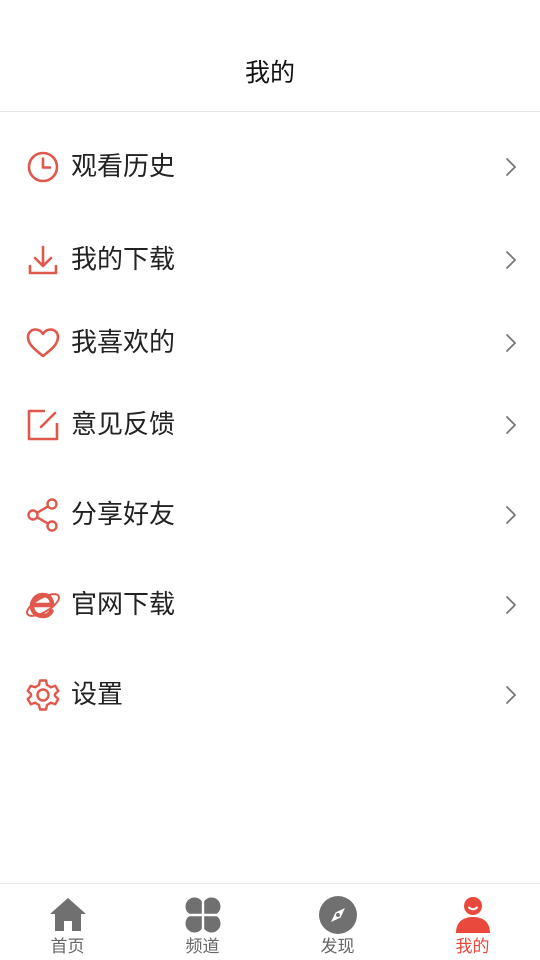 This screenshot has width=540, height=960. What do you see at coordinates (270, 425) in the screenshot?
I see `menu-item-feedback: 意见反馈` at bounding box center [270, 425].